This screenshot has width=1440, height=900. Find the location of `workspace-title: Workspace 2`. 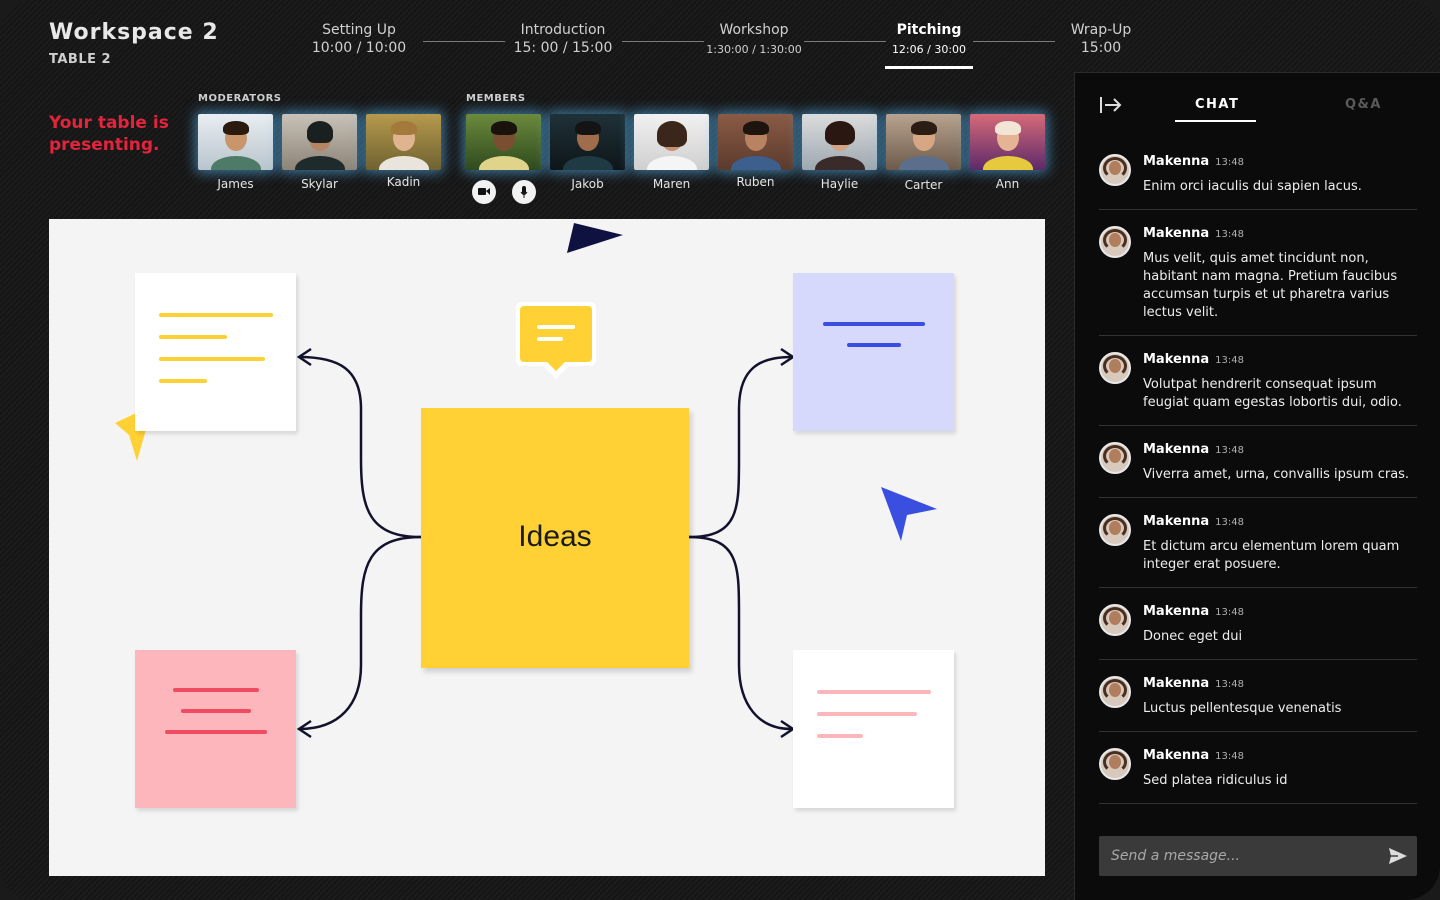

workspace-title: Workspace 2 is located at coordinates (134, 32).